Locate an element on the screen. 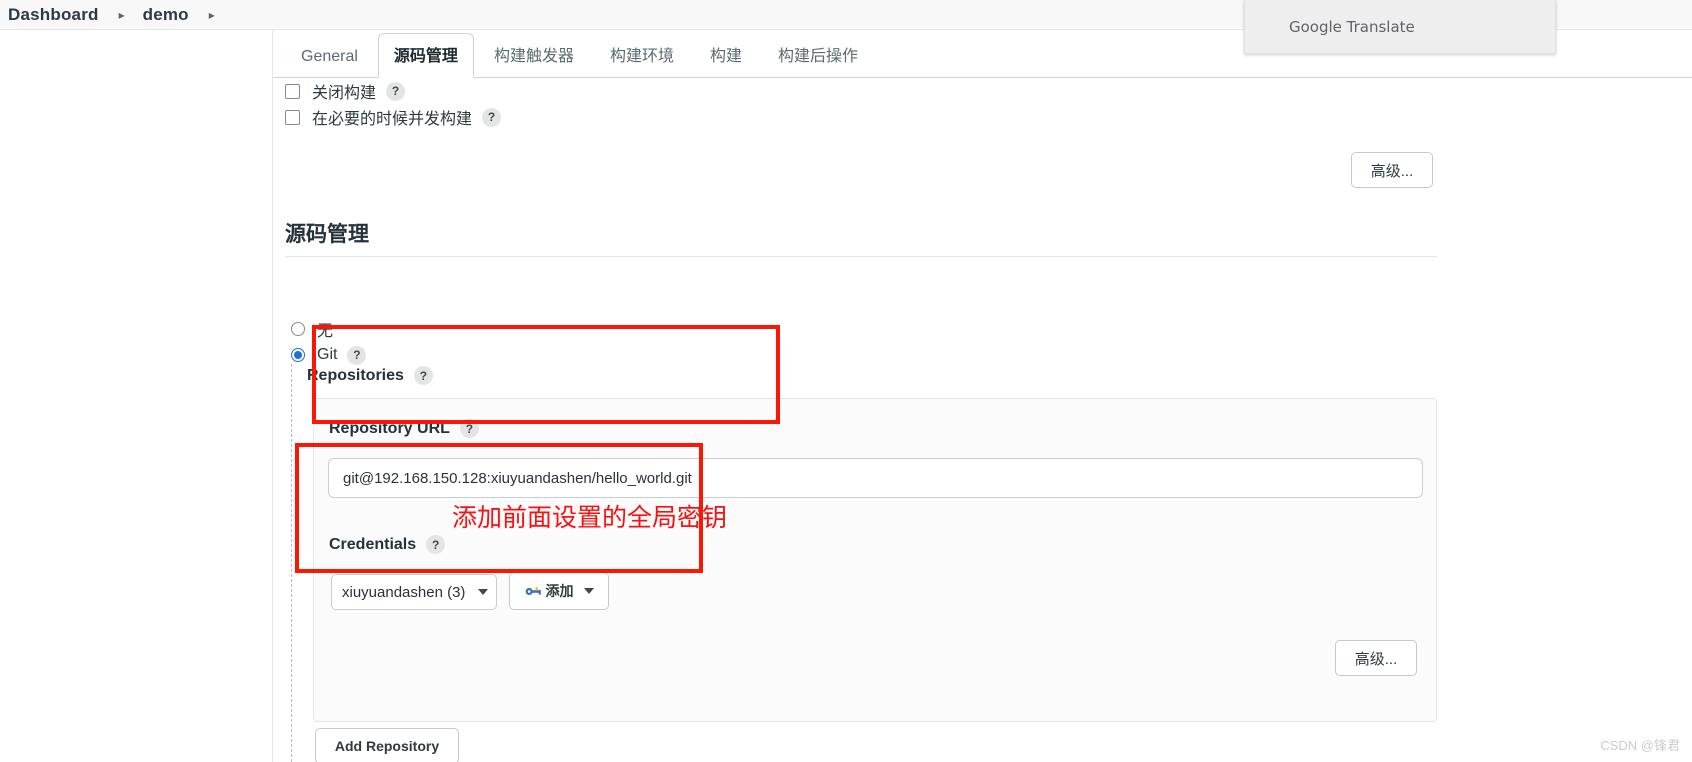 This screenshot has height=762, width=1692. add-repository-button: Add Repository is located at coordinates (387, 745).